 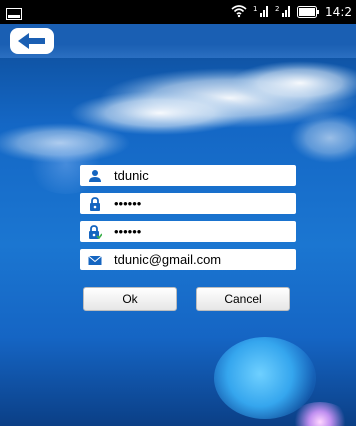 What do you see at coordinates (168, 259) in the screenshot?
I see `email-value: tdunic@gmail.com` at bounding box center [168, 259].